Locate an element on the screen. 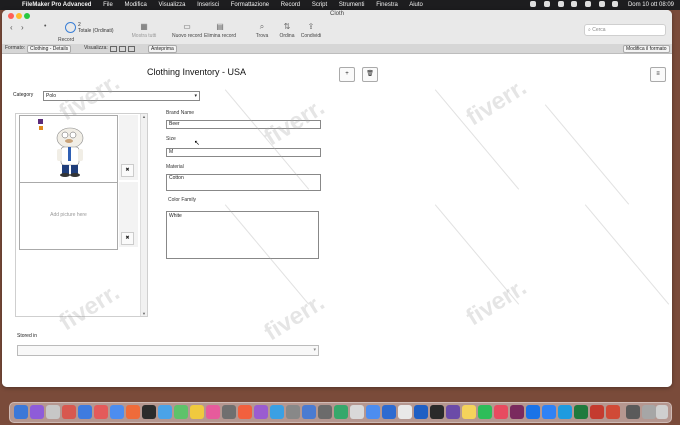 This screenshot has width=680, height=425. menu-strumenti: Strumenti is located at coordinates (352, 5).